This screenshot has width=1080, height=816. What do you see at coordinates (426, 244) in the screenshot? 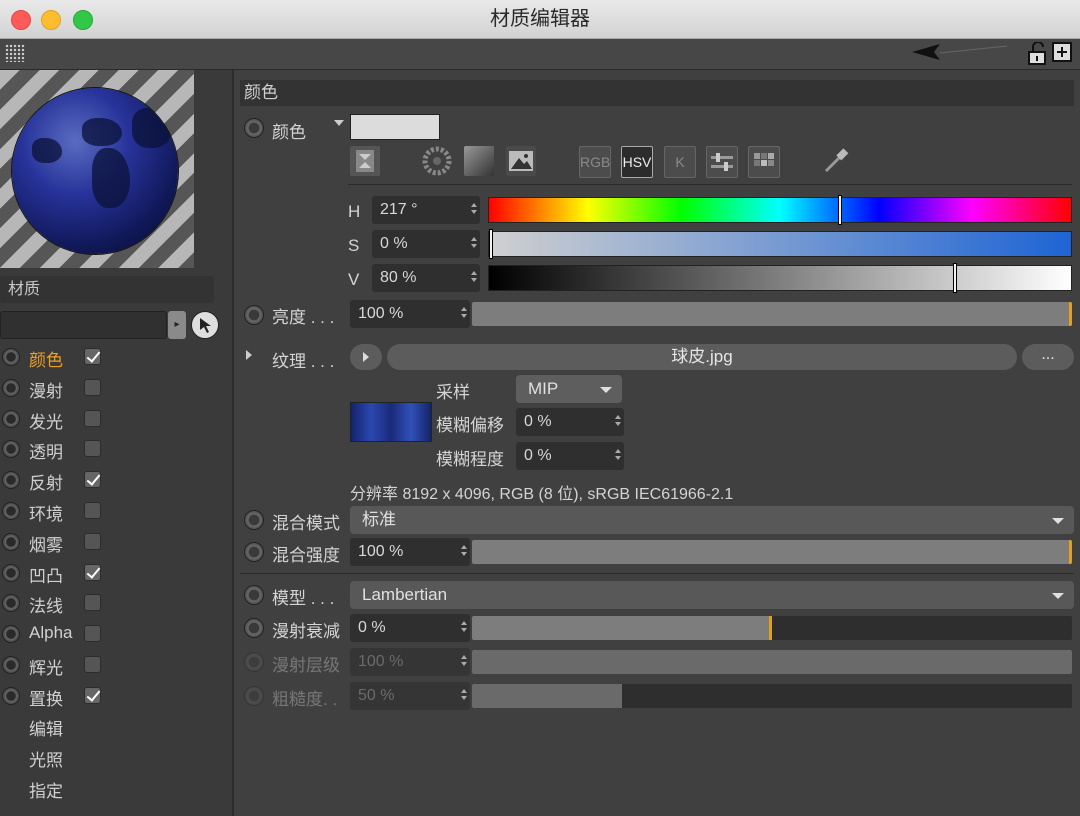
I see `s-value-field: 0 %` at bounding box center [426, 244].